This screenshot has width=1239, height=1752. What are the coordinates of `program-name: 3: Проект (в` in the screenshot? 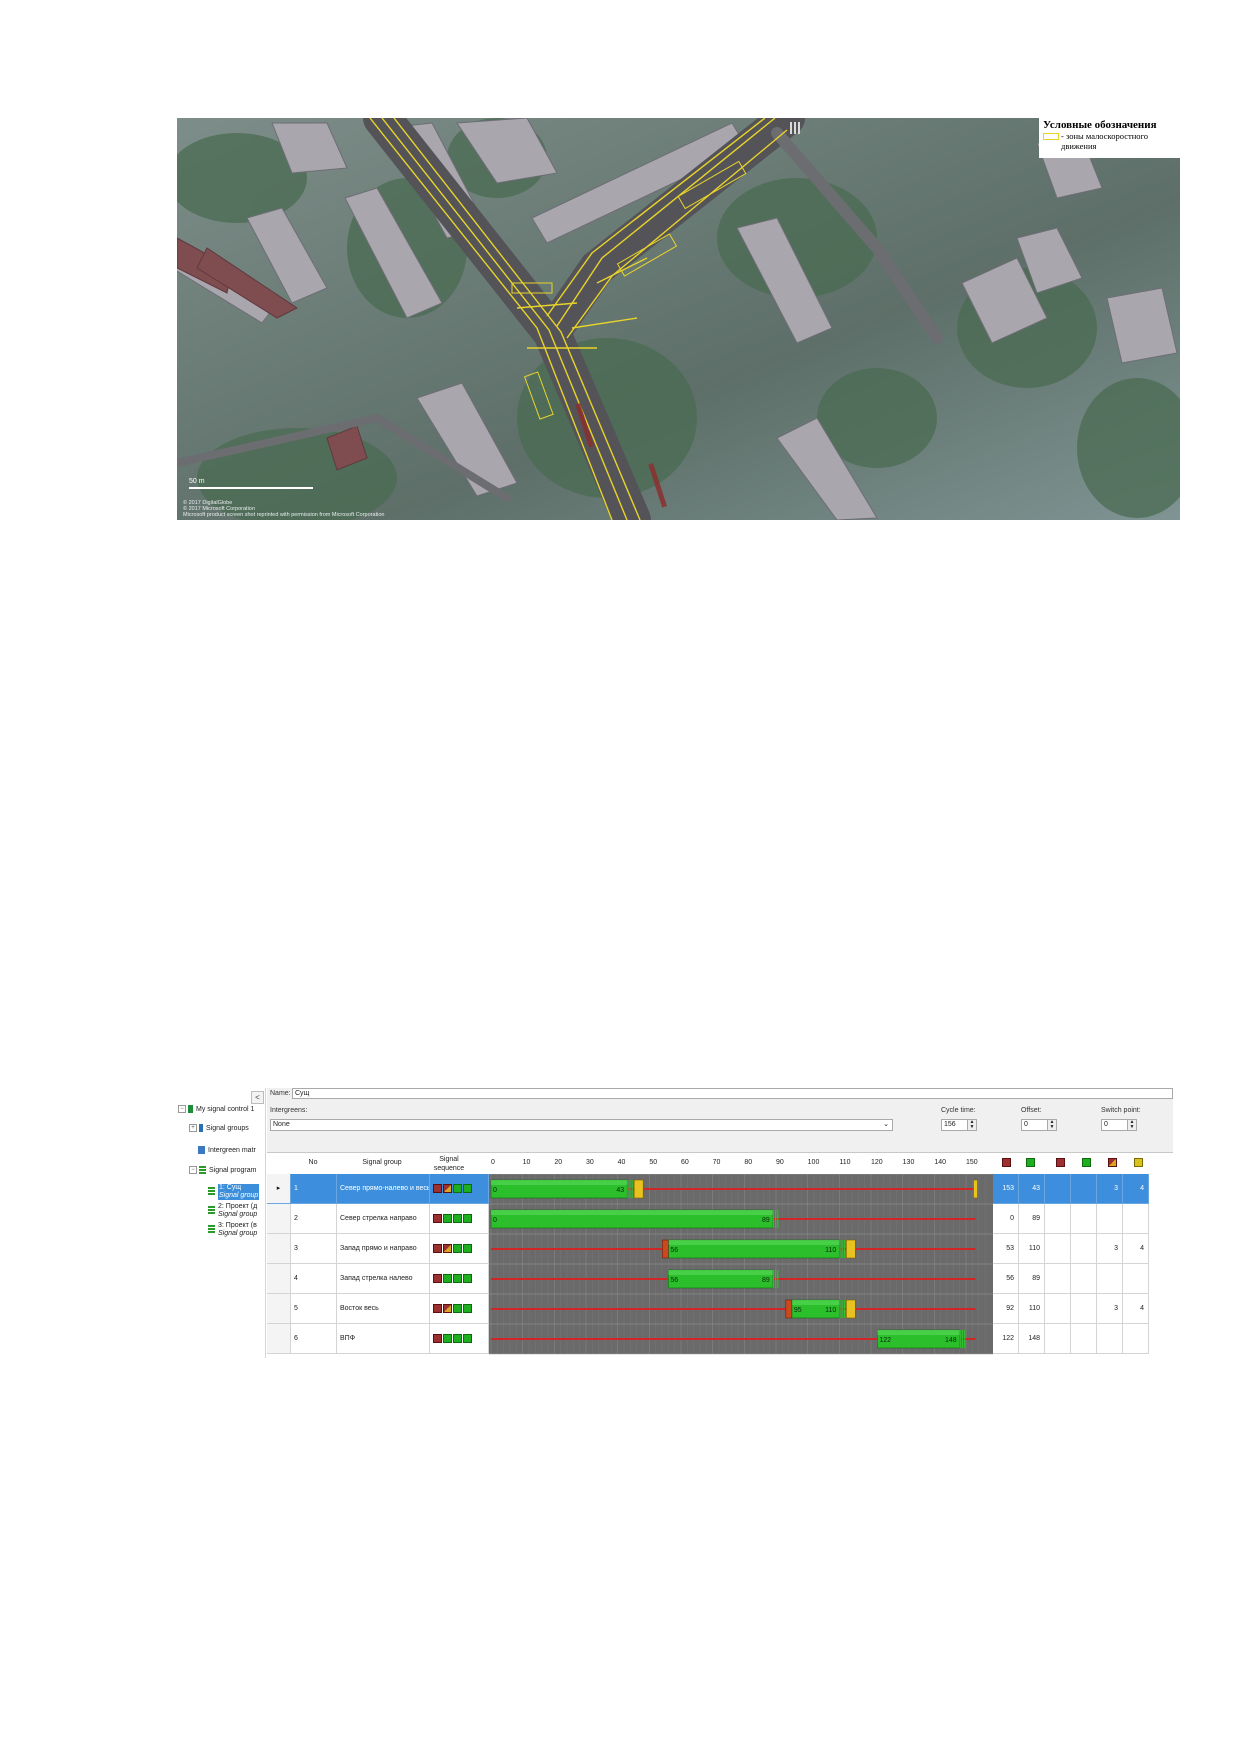 It's located at (237, 1225).